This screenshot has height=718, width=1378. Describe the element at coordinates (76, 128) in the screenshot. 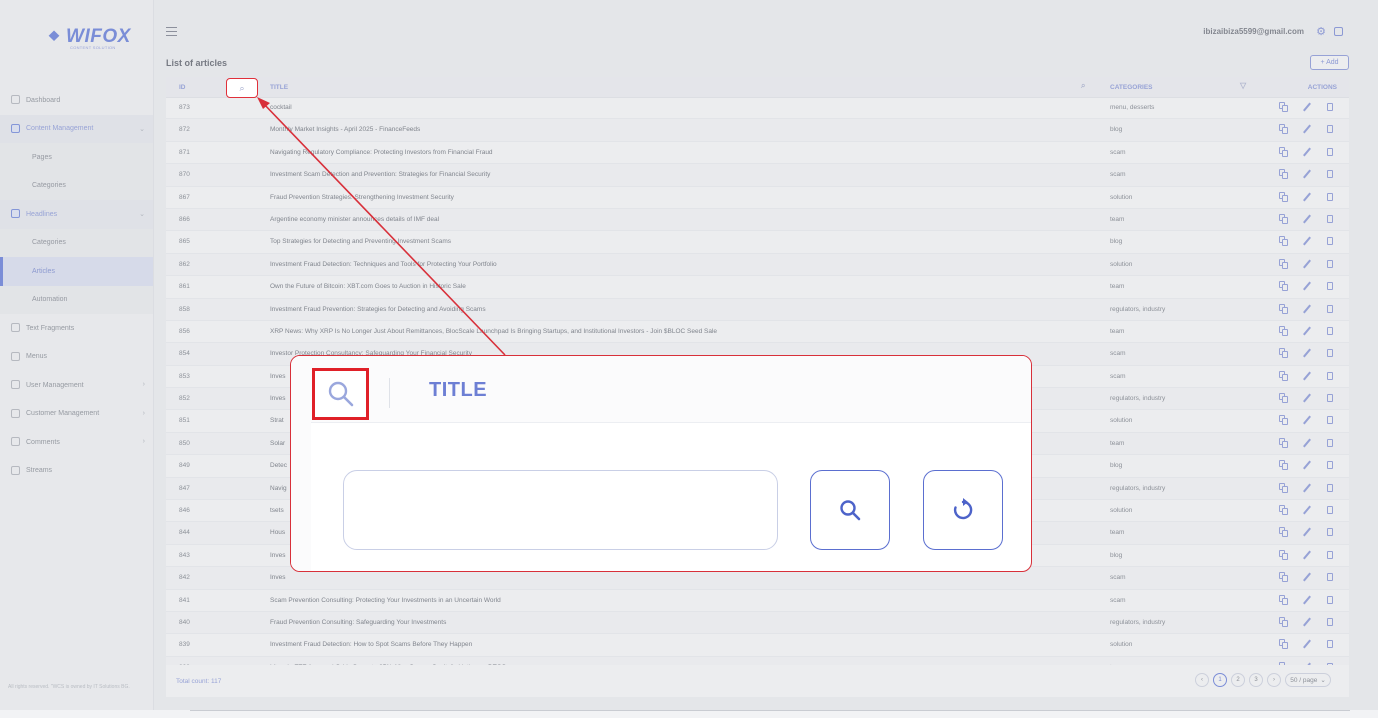

I see `sidebar-item-content-management: Content Management ⌄` at that location.